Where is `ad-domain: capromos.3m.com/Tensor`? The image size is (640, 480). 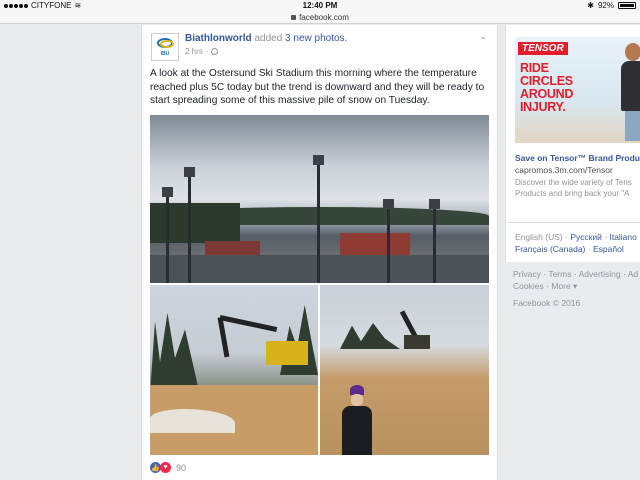
ad-domain: capromos.3m.com/Tensor is located at coordinates (564, 170).